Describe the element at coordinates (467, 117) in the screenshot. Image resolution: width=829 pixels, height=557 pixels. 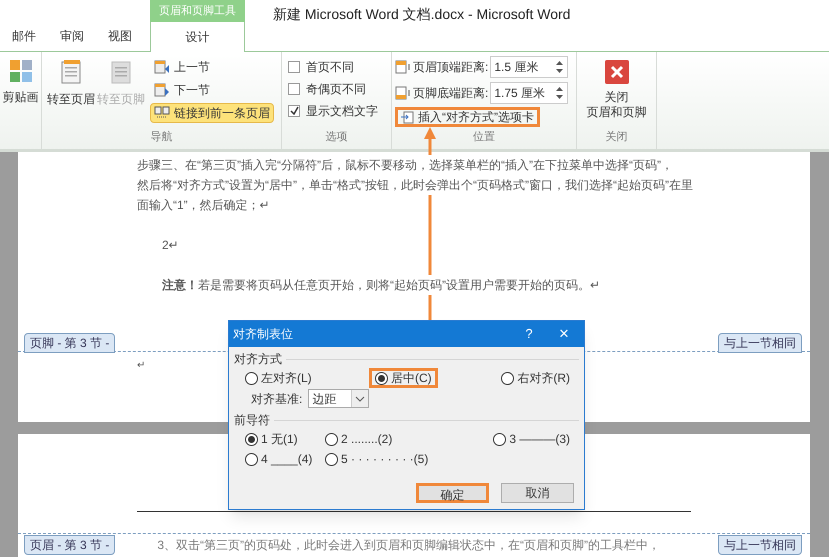
I see `insert-tab-button: 插入“对齐方式”选项卡` at that location.